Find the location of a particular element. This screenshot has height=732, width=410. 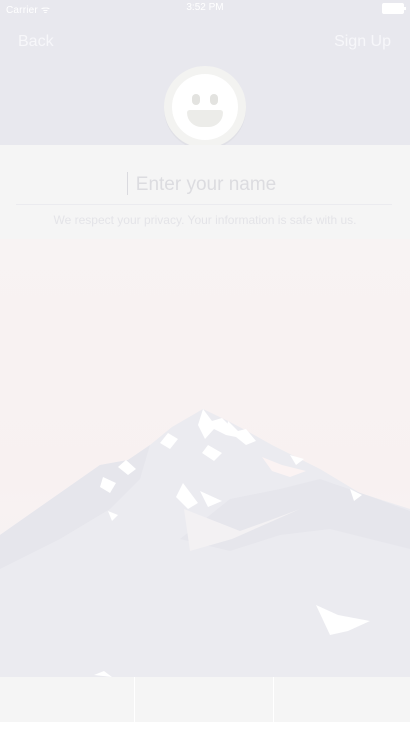

back-button: Back is located at coordinates (36, 42).